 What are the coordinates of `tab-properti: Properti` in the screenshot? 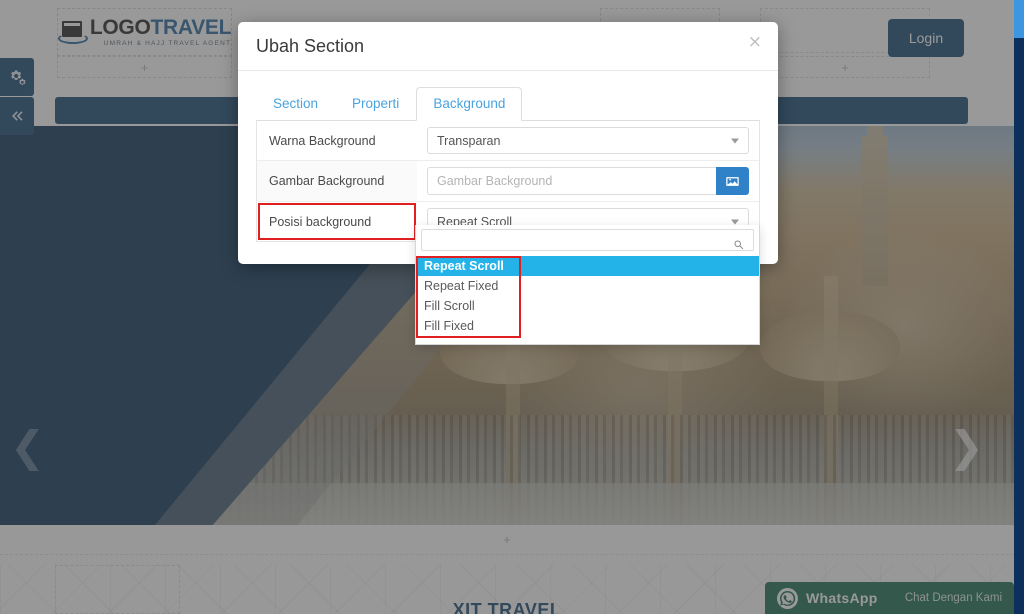 It's located at (375, 104).